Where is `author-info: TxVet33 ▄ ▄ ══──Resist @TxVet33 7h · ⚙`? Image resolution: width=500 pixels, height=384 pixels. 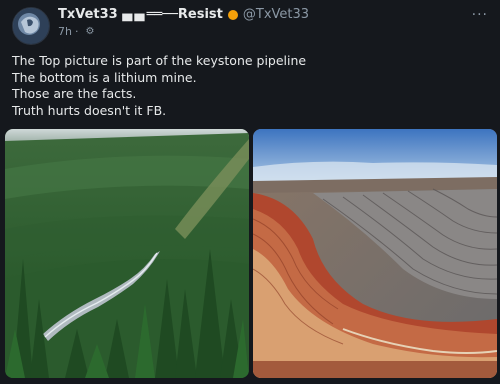 author-info: TxVet33 ▄ ▄ ══──Resist @TxVet33 7h · ⚙ is located at coordinates (183, 23).